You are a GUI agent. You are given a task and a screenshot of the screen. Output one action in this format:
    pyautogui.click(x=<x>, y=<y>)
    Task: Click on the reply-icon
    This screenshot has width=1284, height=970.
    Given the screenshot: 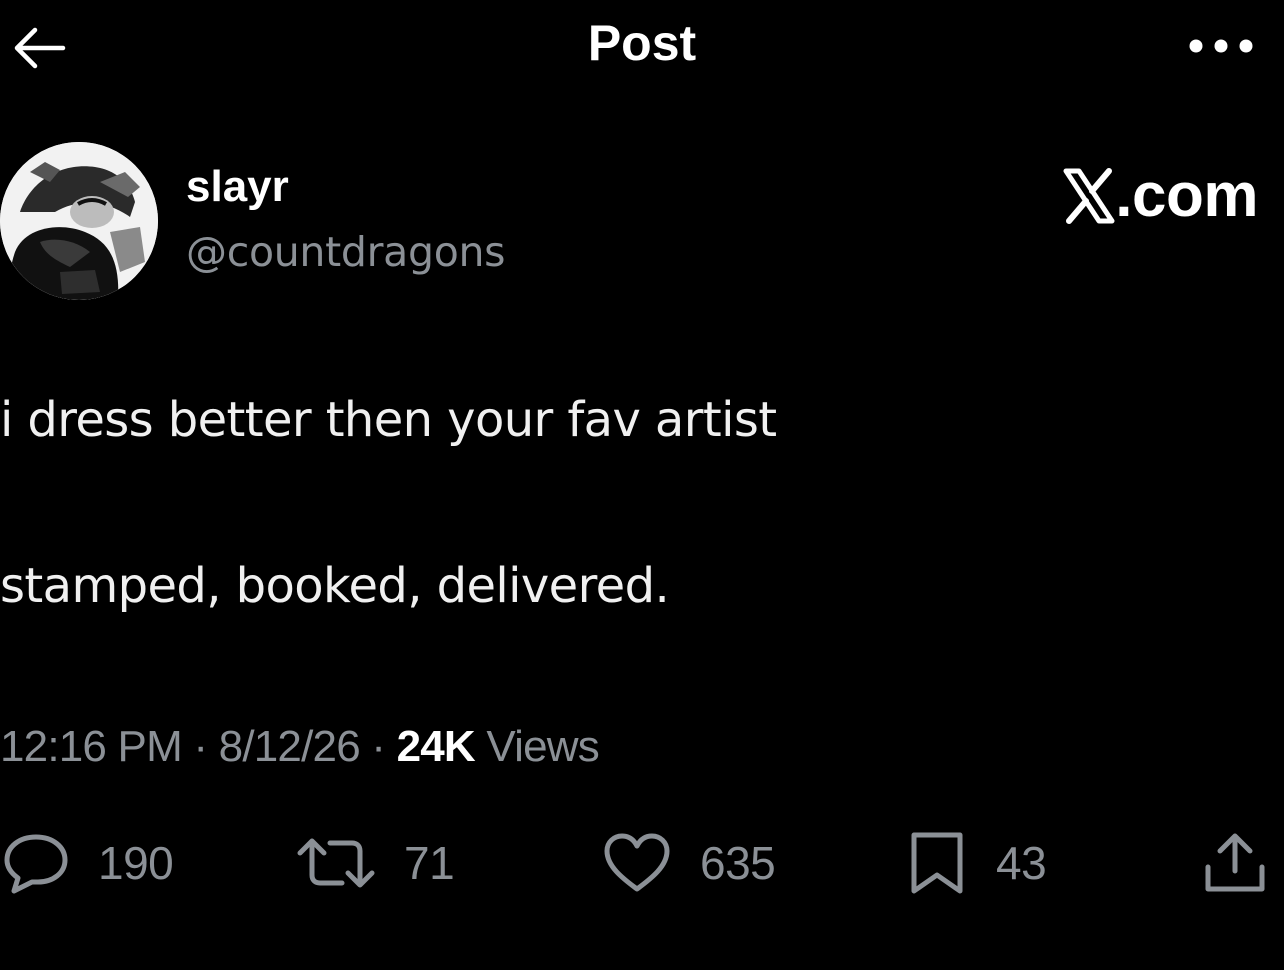 What is the action you would take?
    pyautogui.click(x=36, y=863)
    